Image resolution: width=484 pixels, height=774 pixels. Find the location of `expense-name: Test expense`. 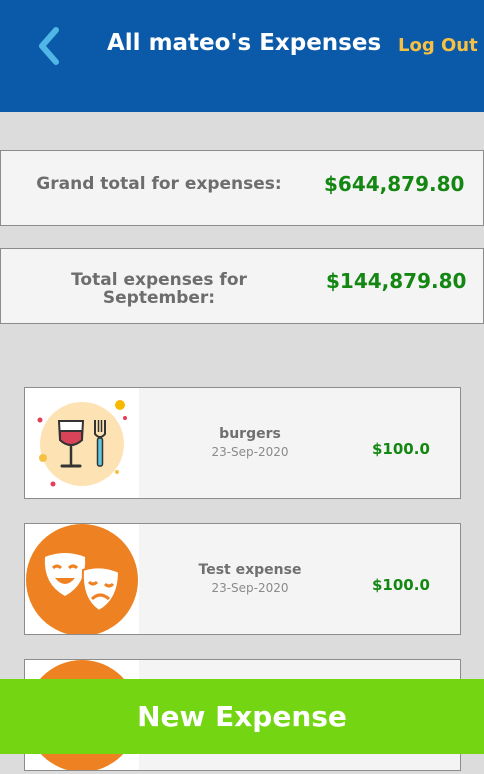

expense-name: Test expense is located at coordinates (250, 570).